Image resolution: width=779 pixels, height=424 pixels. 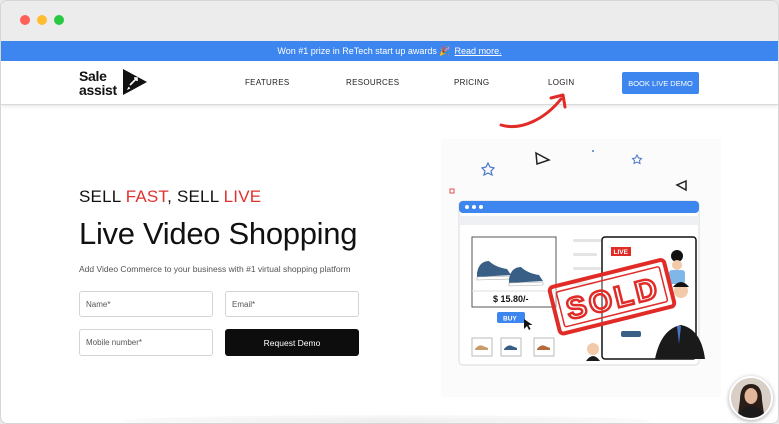 What do you see at coordinates (621, 252) in the screenshot?
I see `live-badge: LIVE` at bounding box center [621, 252].